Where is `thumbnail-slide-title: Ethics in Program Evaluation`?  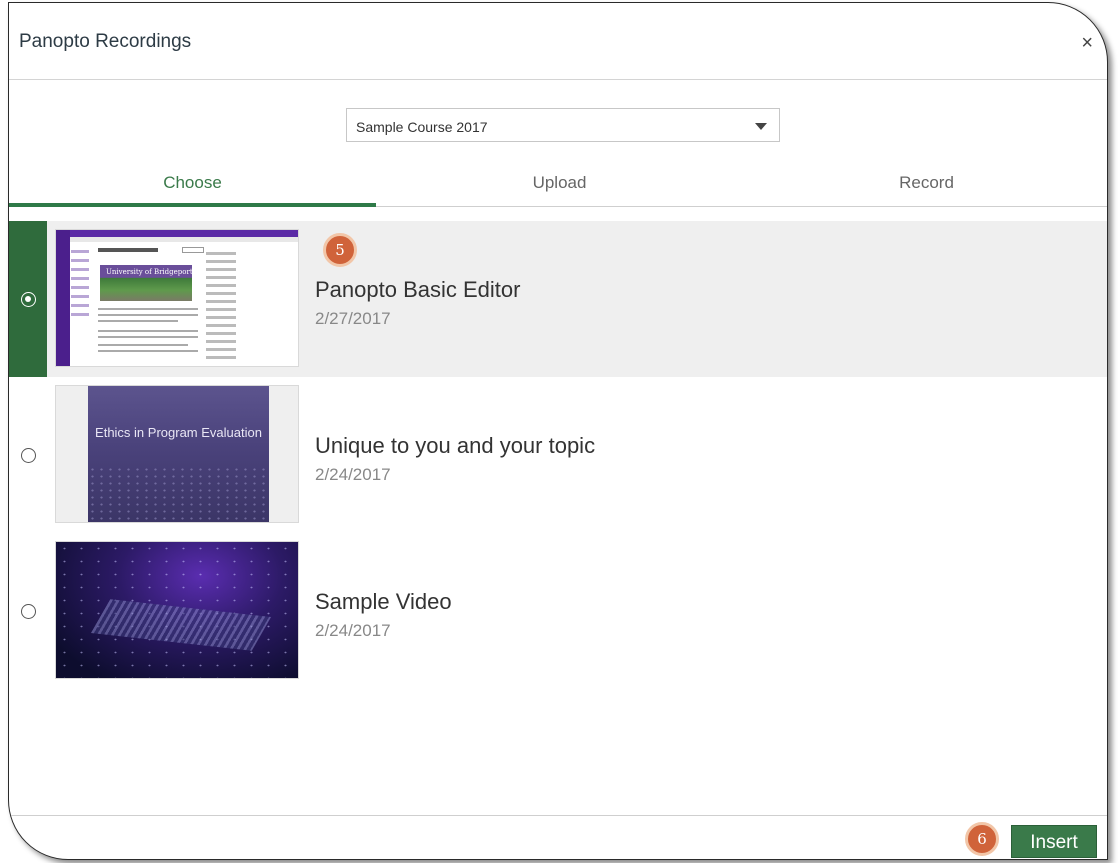
thumbnail-slide-title: Ethics in Program Evaluation is located at coordinates (178, 432).